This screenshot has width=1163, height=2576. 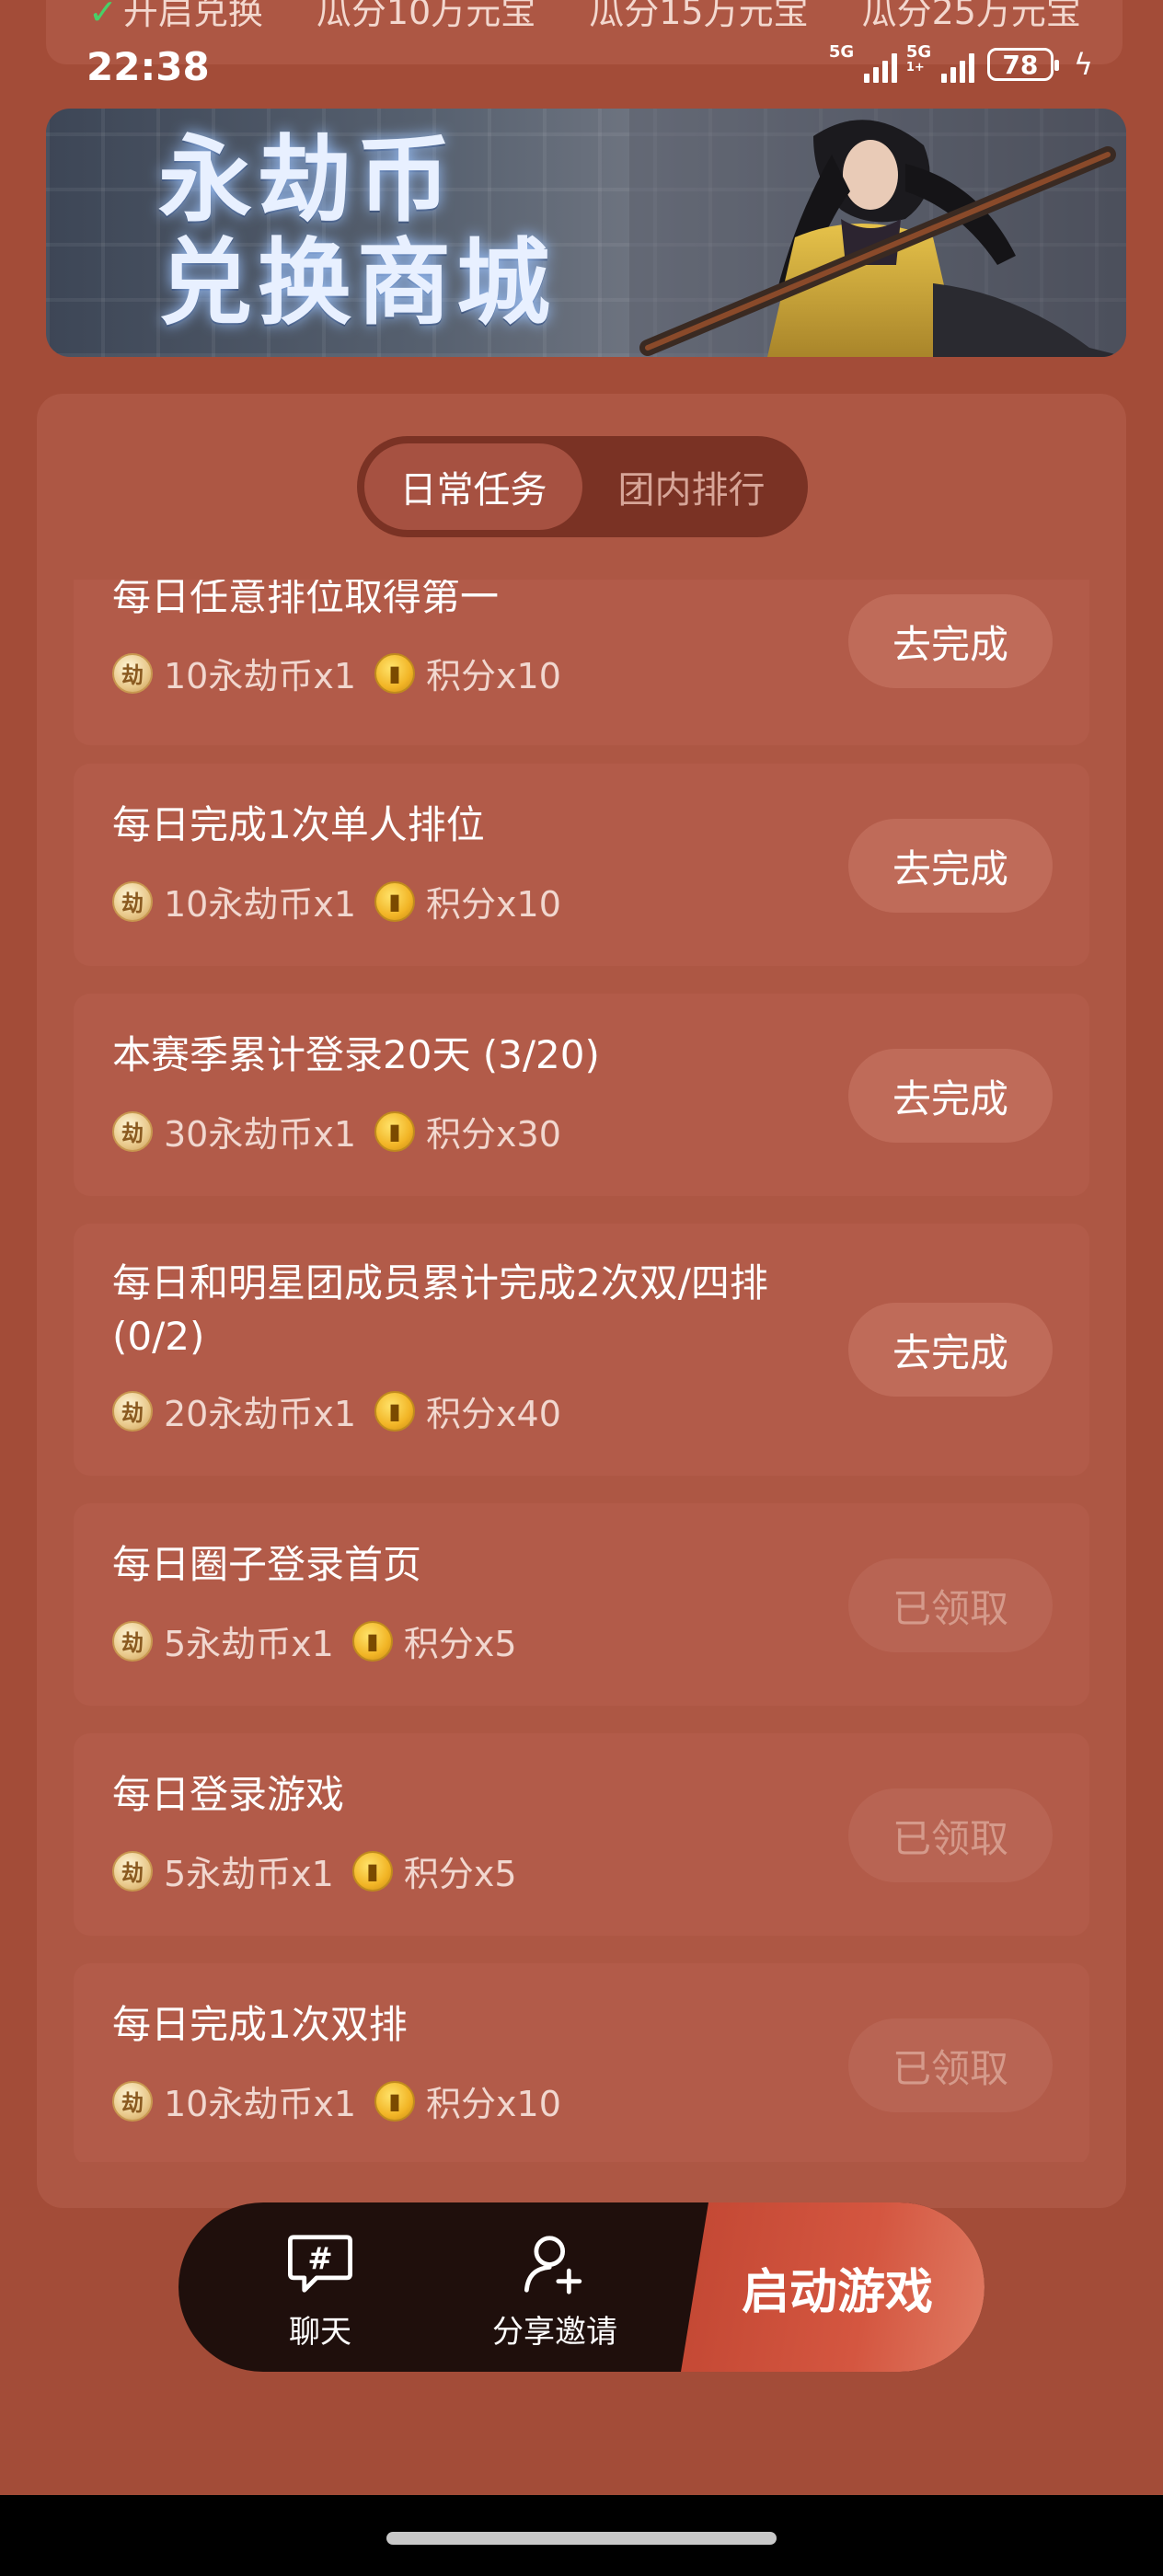 I want to click on task-title: 每日任意排位取得第一, so click(x=306, y=599).